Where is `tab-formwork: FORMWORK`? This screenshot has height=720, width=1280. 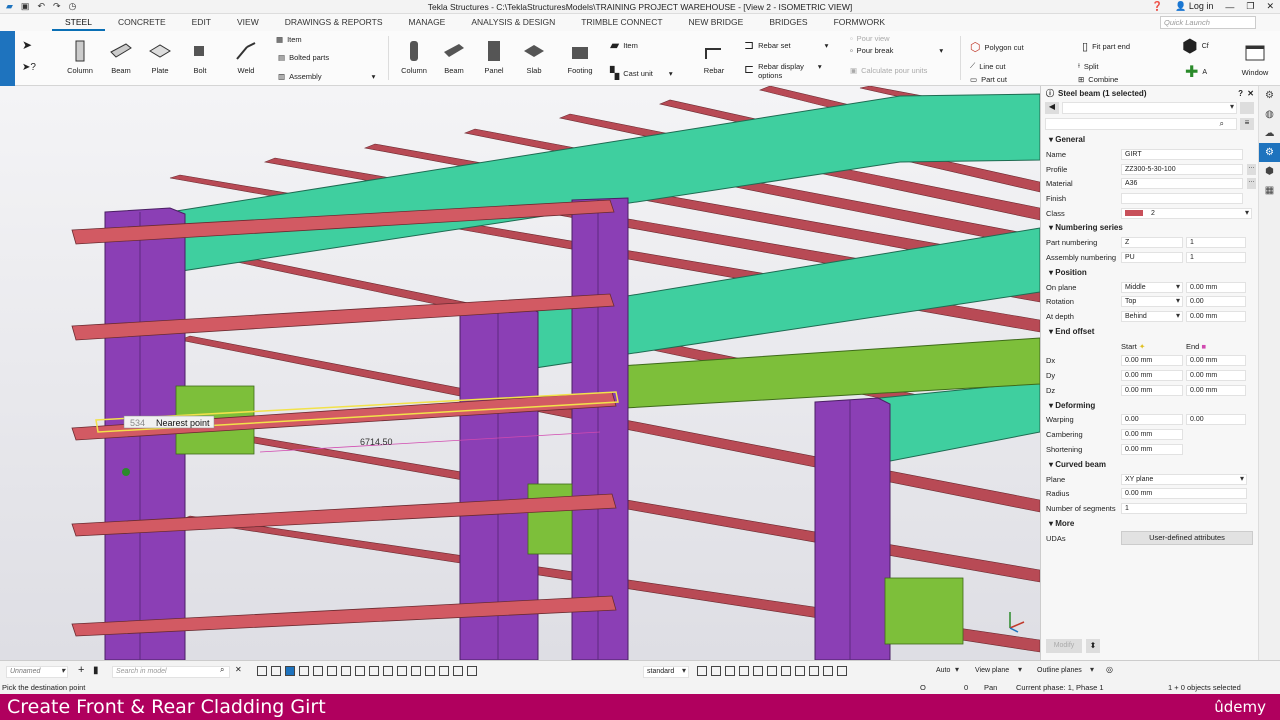
tab-formwork: FORMWORK is located at coordinates (859, 22).